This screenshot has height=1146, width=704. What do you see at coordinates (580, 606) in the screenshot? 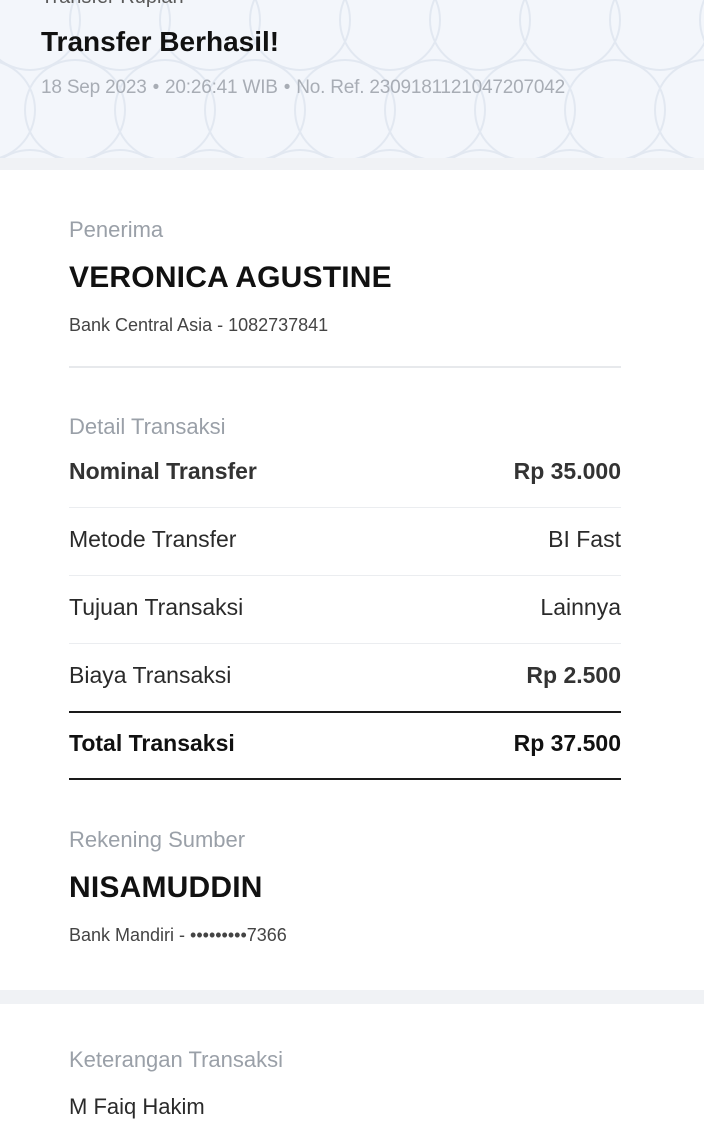
I see `detail-value: Lainnya` at bounding box center [580, 606].